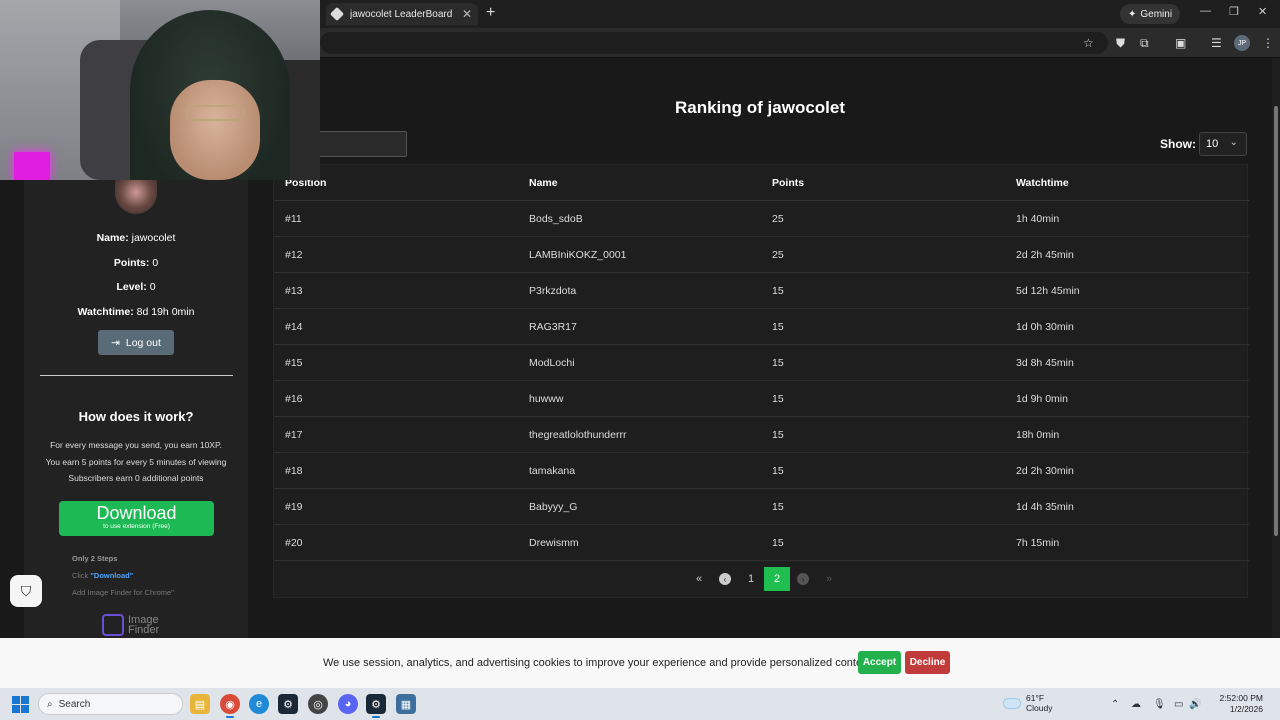  Describe the element at coordinates (879, 662) in the screenshot. I see `accept-cookies-button: Accept` at that location.